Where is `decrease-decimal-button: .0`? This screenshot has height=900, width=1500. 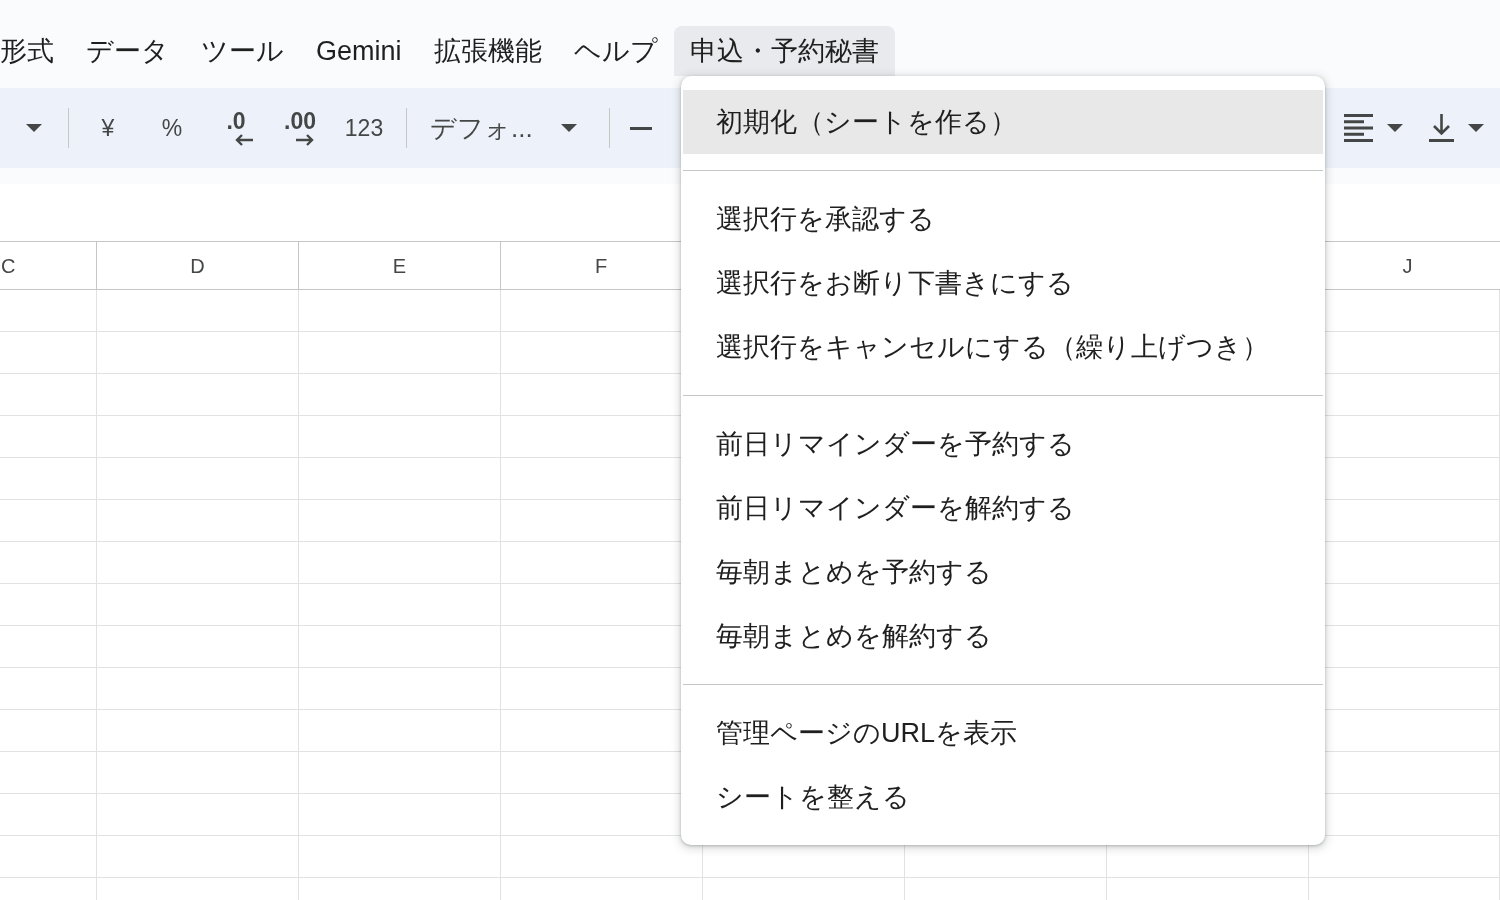 decrease-decimal-button: .0 is located at coordinates (236, 128).